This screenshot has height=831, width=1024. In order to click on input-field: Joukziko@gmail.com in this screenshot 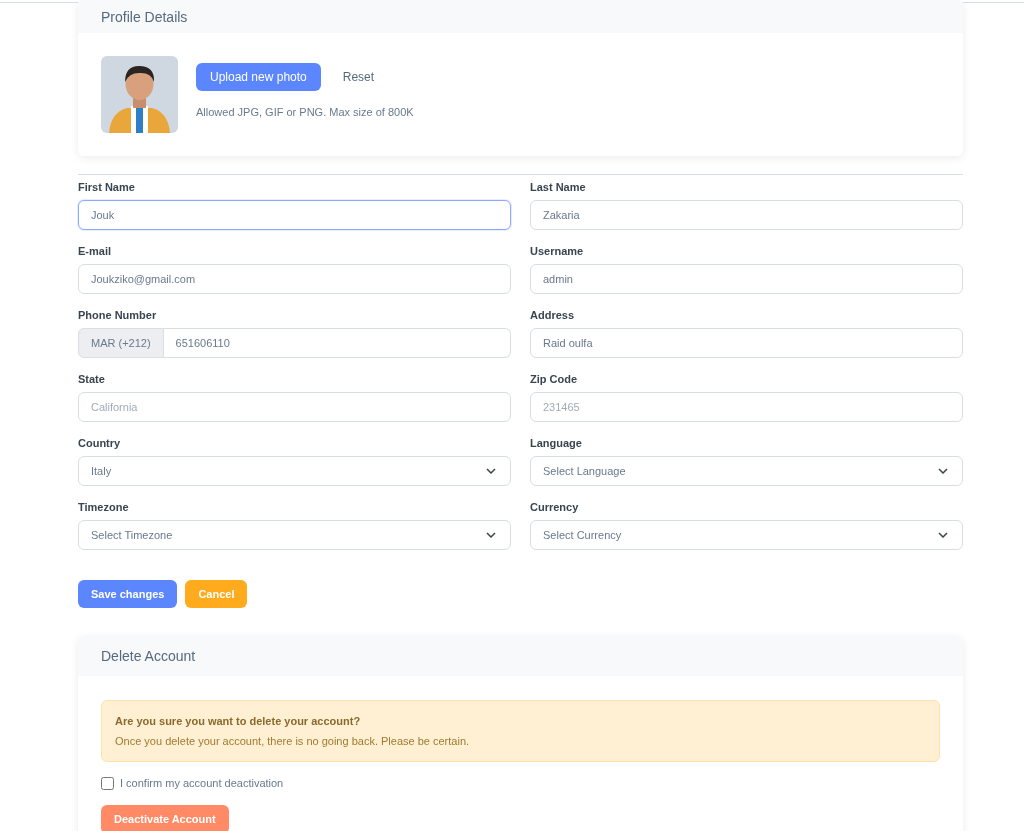, I will do `click(294, 279)`.